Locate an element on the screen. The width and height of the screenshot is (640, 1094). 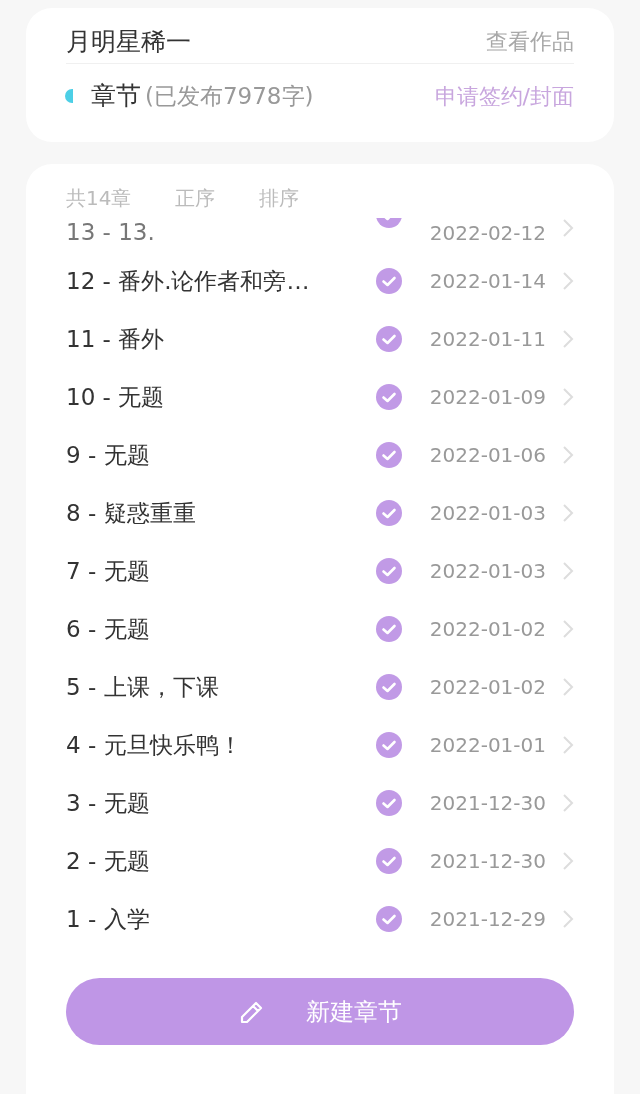
chapter-row: 5 - 上课，下课 2022-01-02 is located at coordinates (320, 687).